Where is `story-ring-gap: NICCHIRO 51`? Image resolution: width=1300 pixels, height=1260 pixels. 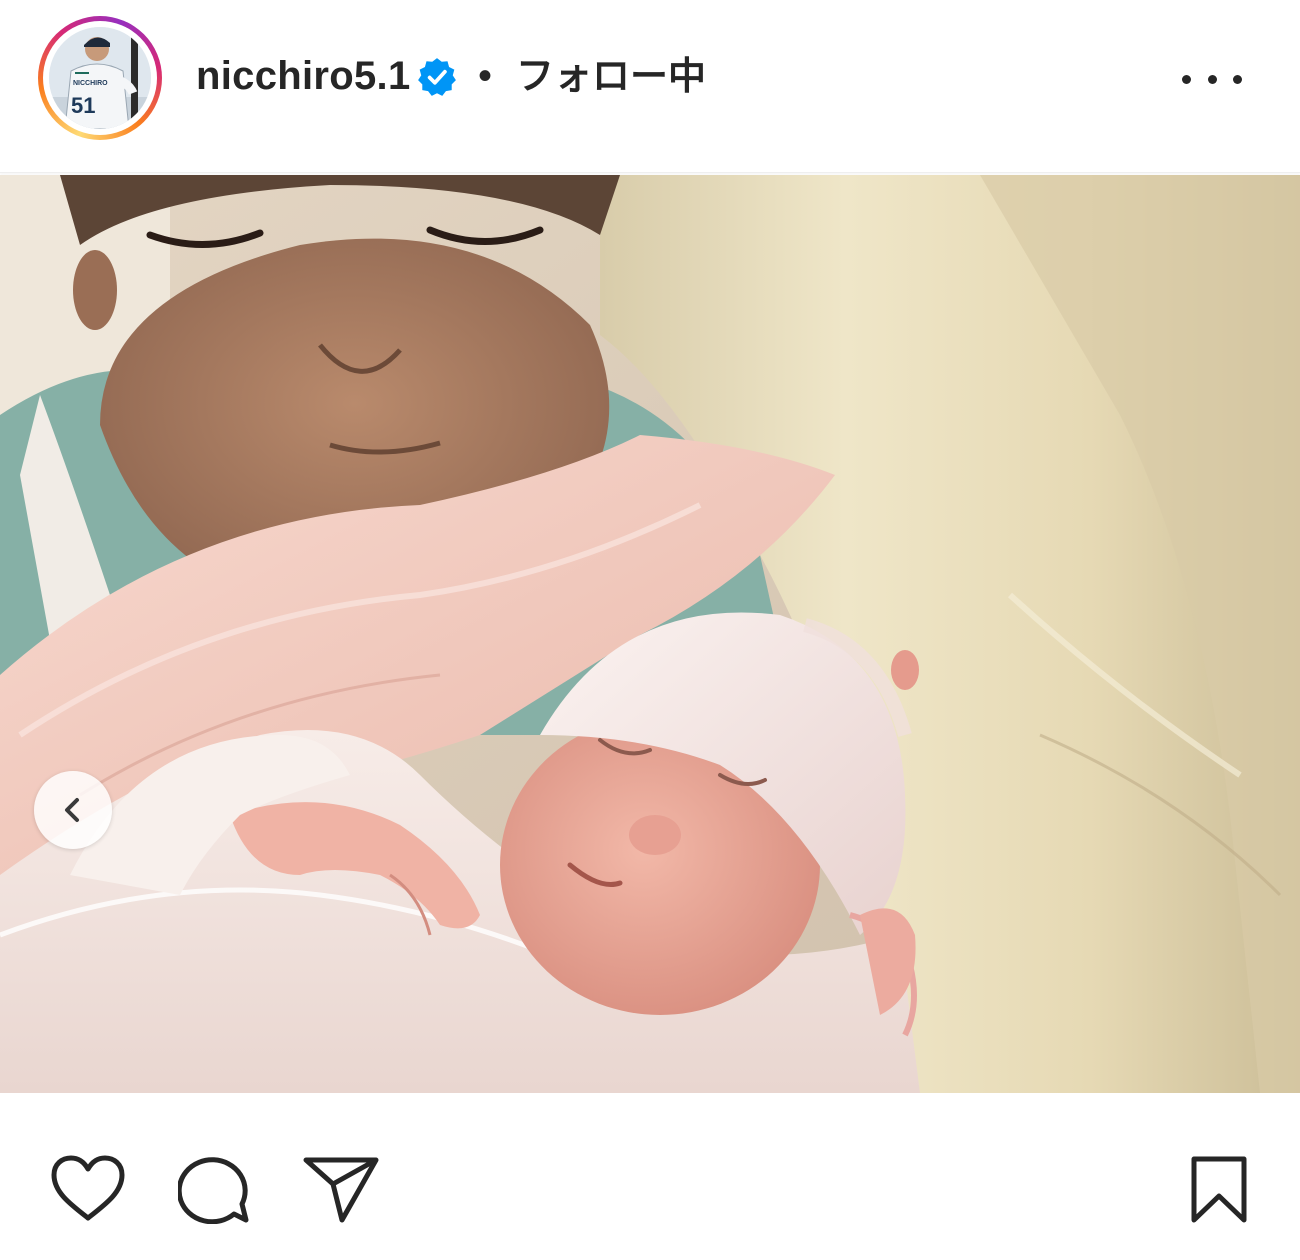 story-ring-gap: NICCHIRO 51 is located at coordinates (100, 78).